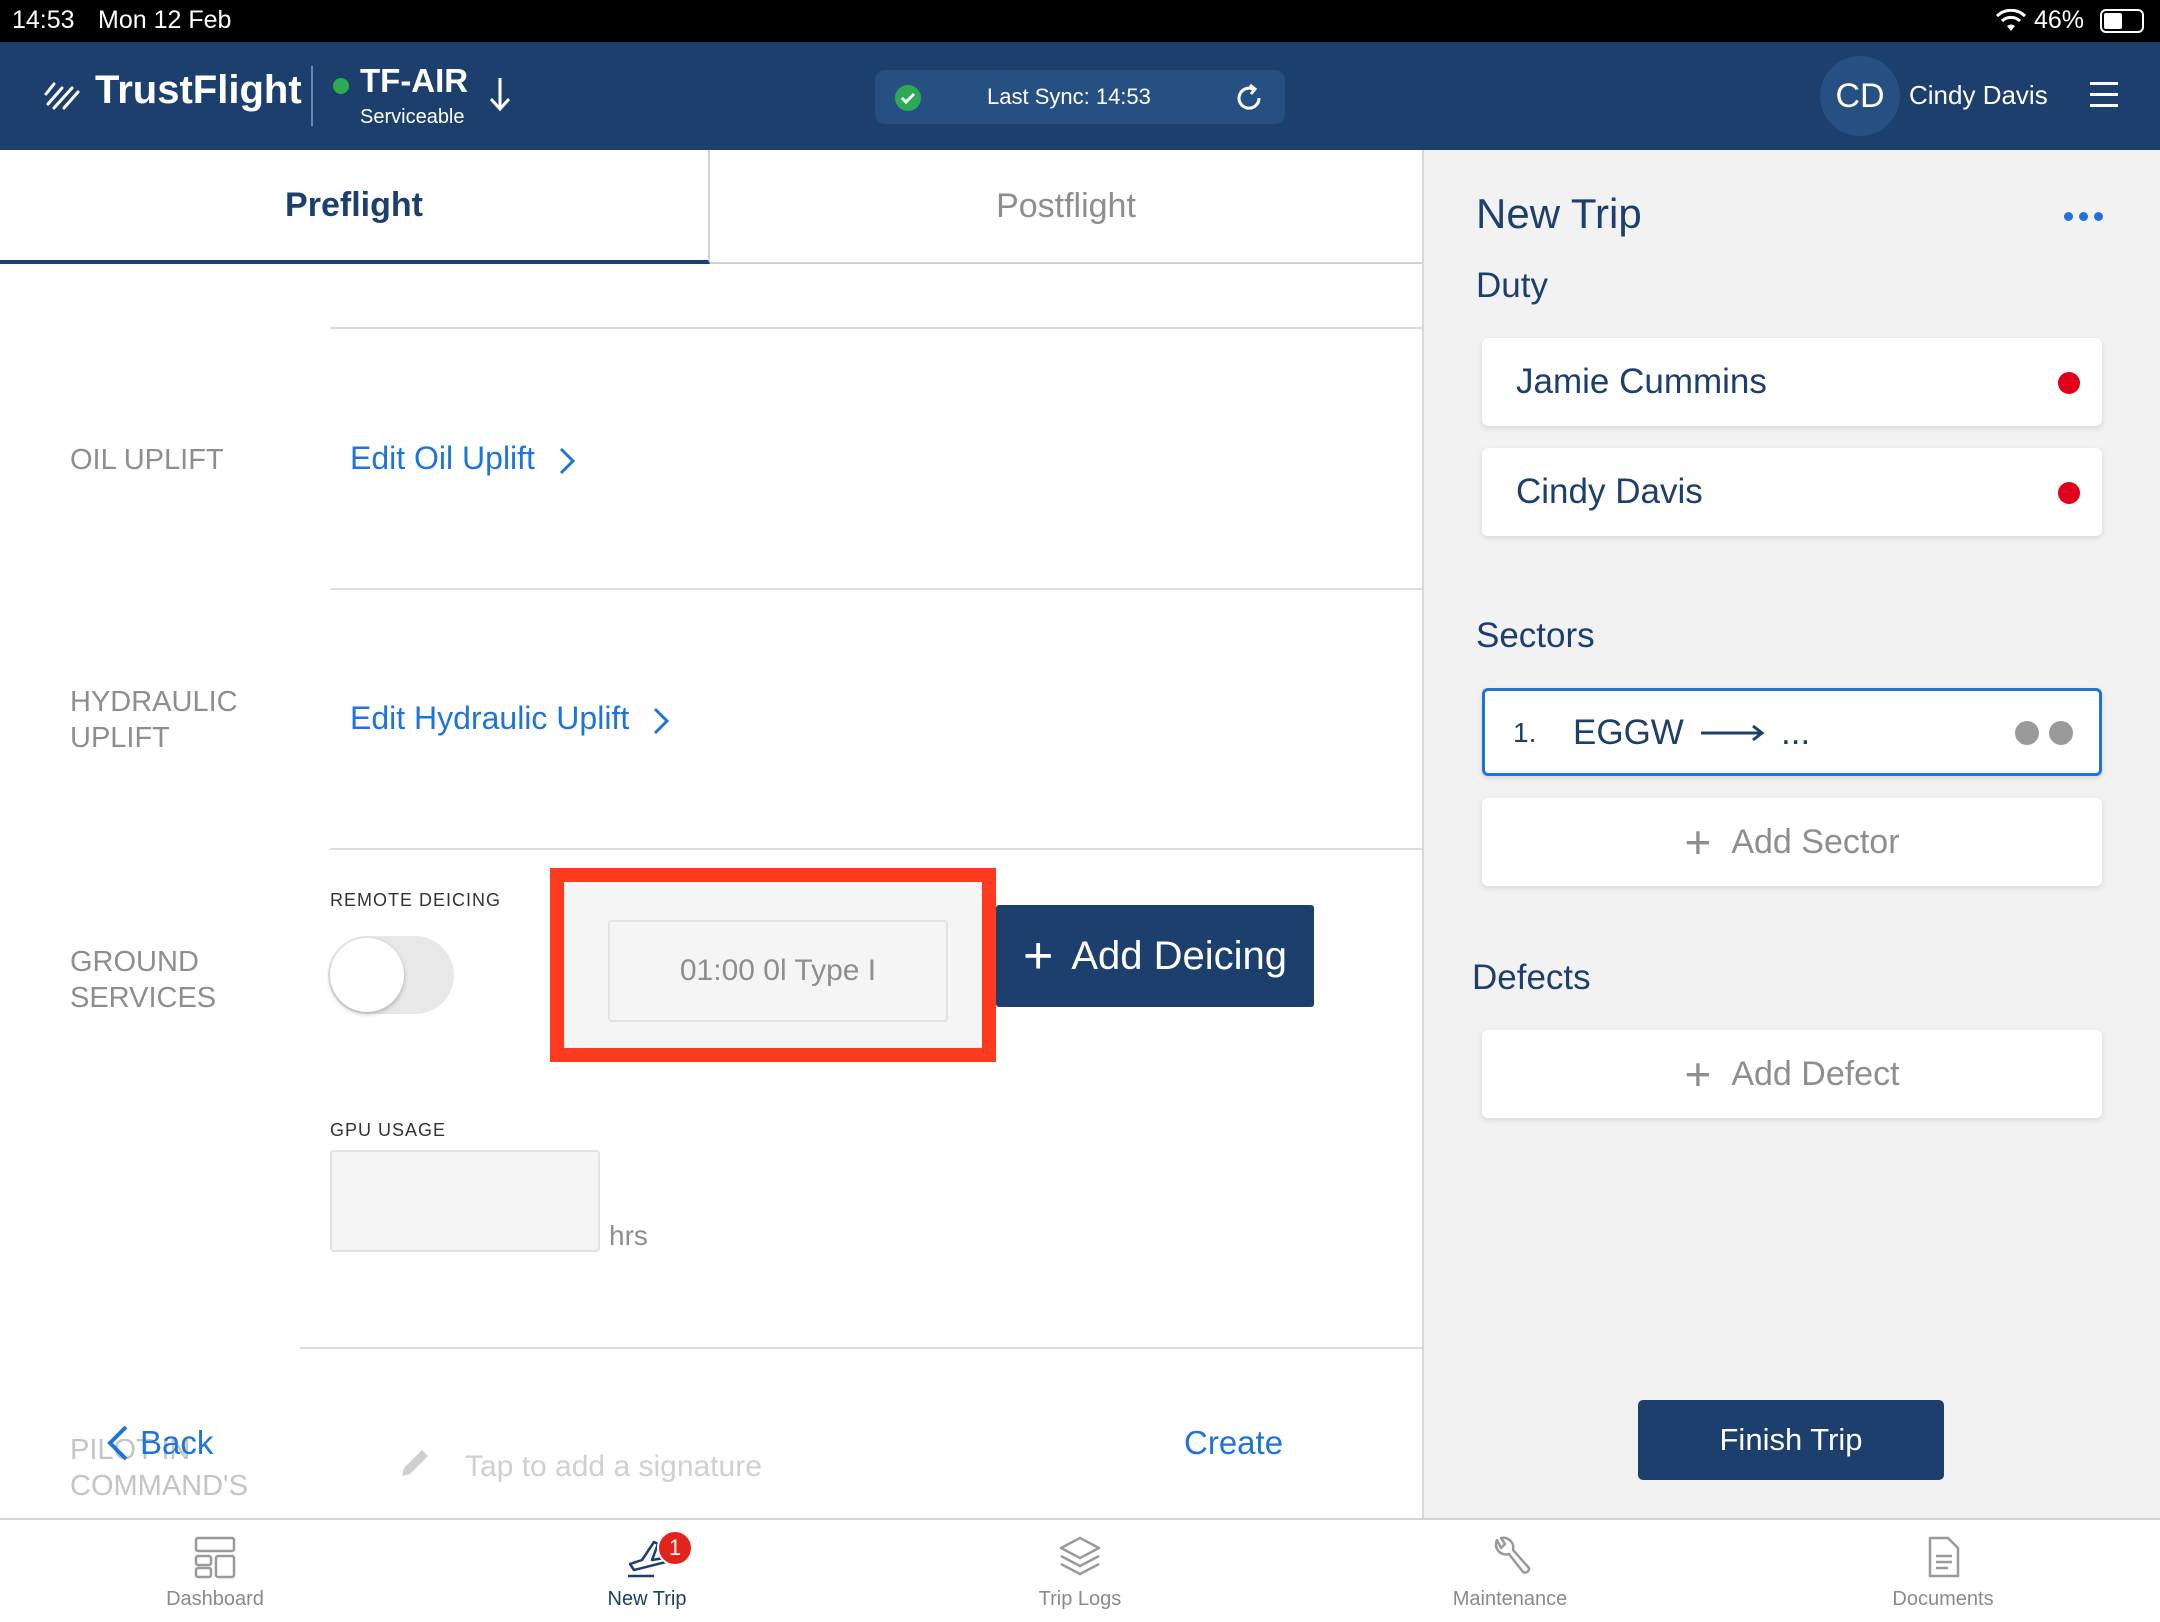 The width and height of the screenshot is (2160, 1622). I want to click on nav-dashboard: Dashboard, so click(215, 1571).